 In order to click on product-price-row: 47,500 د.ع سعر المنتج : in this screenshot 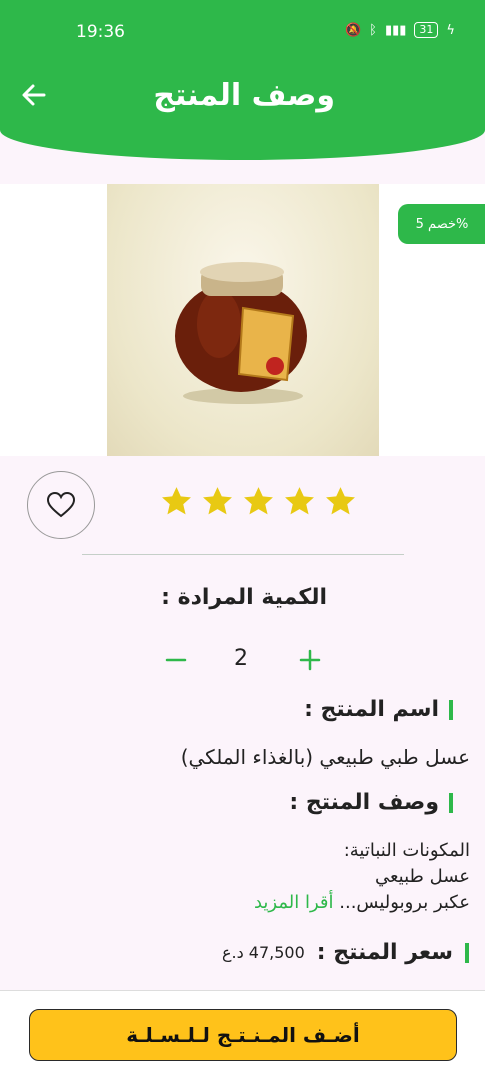, I will do `click(345, 952)`.